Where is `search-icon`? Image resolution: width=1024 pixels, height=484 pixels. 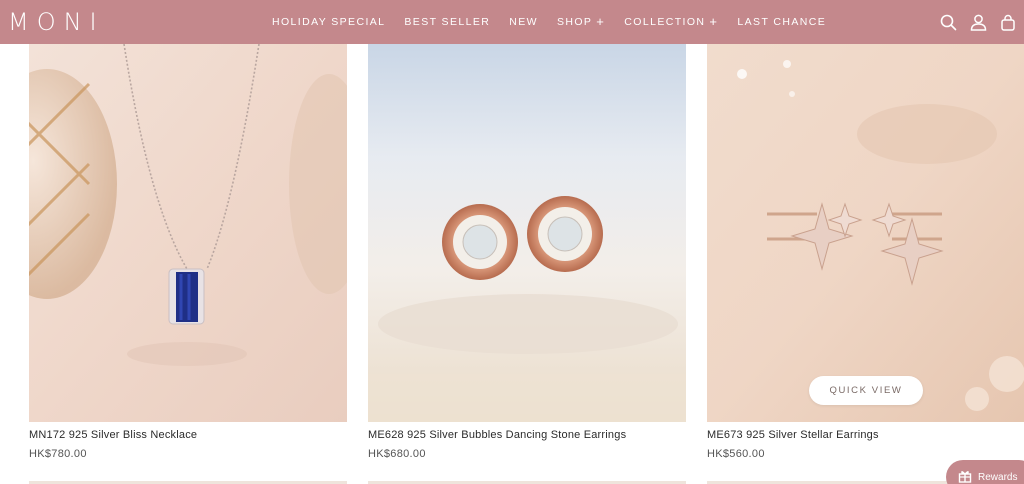
search-icon is located at coordinates (948, 22).